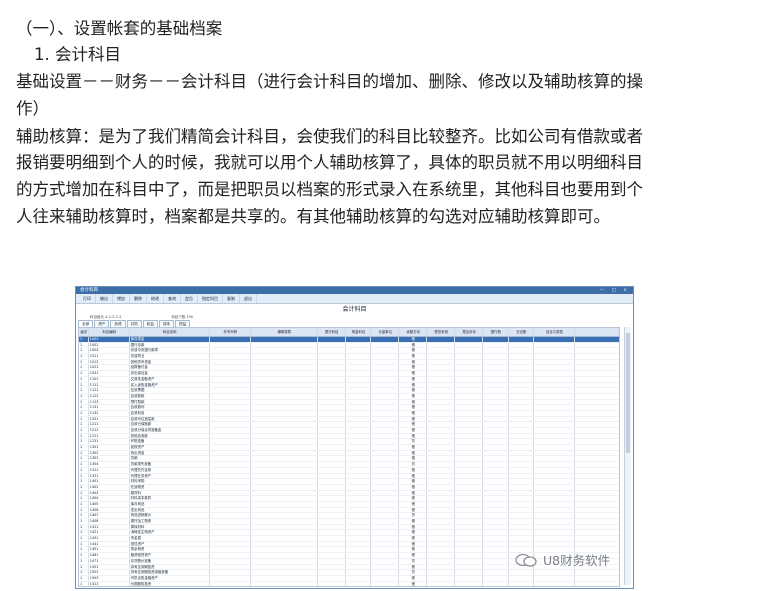 This screenshot has height=591, width=769. What do you see at coordinates (170, 527) in the screenshot?
I see `table-cell: 周转材料` at bounding box center [170, 527].